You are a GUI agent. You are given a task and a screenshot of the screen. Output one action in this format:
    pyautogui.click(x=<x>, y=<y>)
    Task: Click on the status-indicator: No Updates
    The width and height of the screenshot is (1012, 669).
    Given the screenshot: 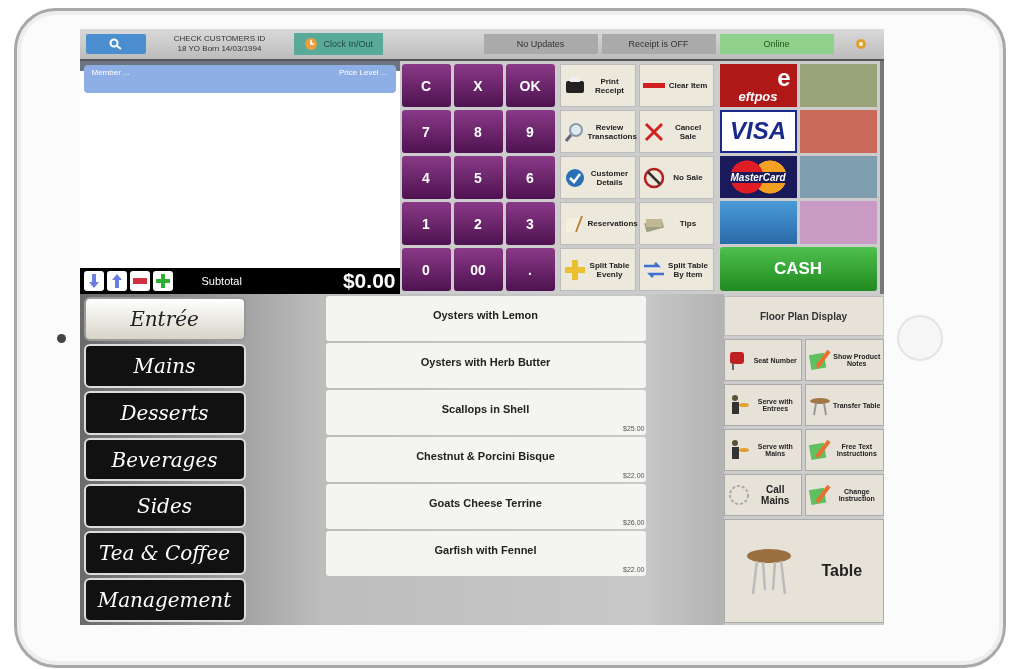 What is the action you would take?
    pyautogui.click(x=540, y=44)
    